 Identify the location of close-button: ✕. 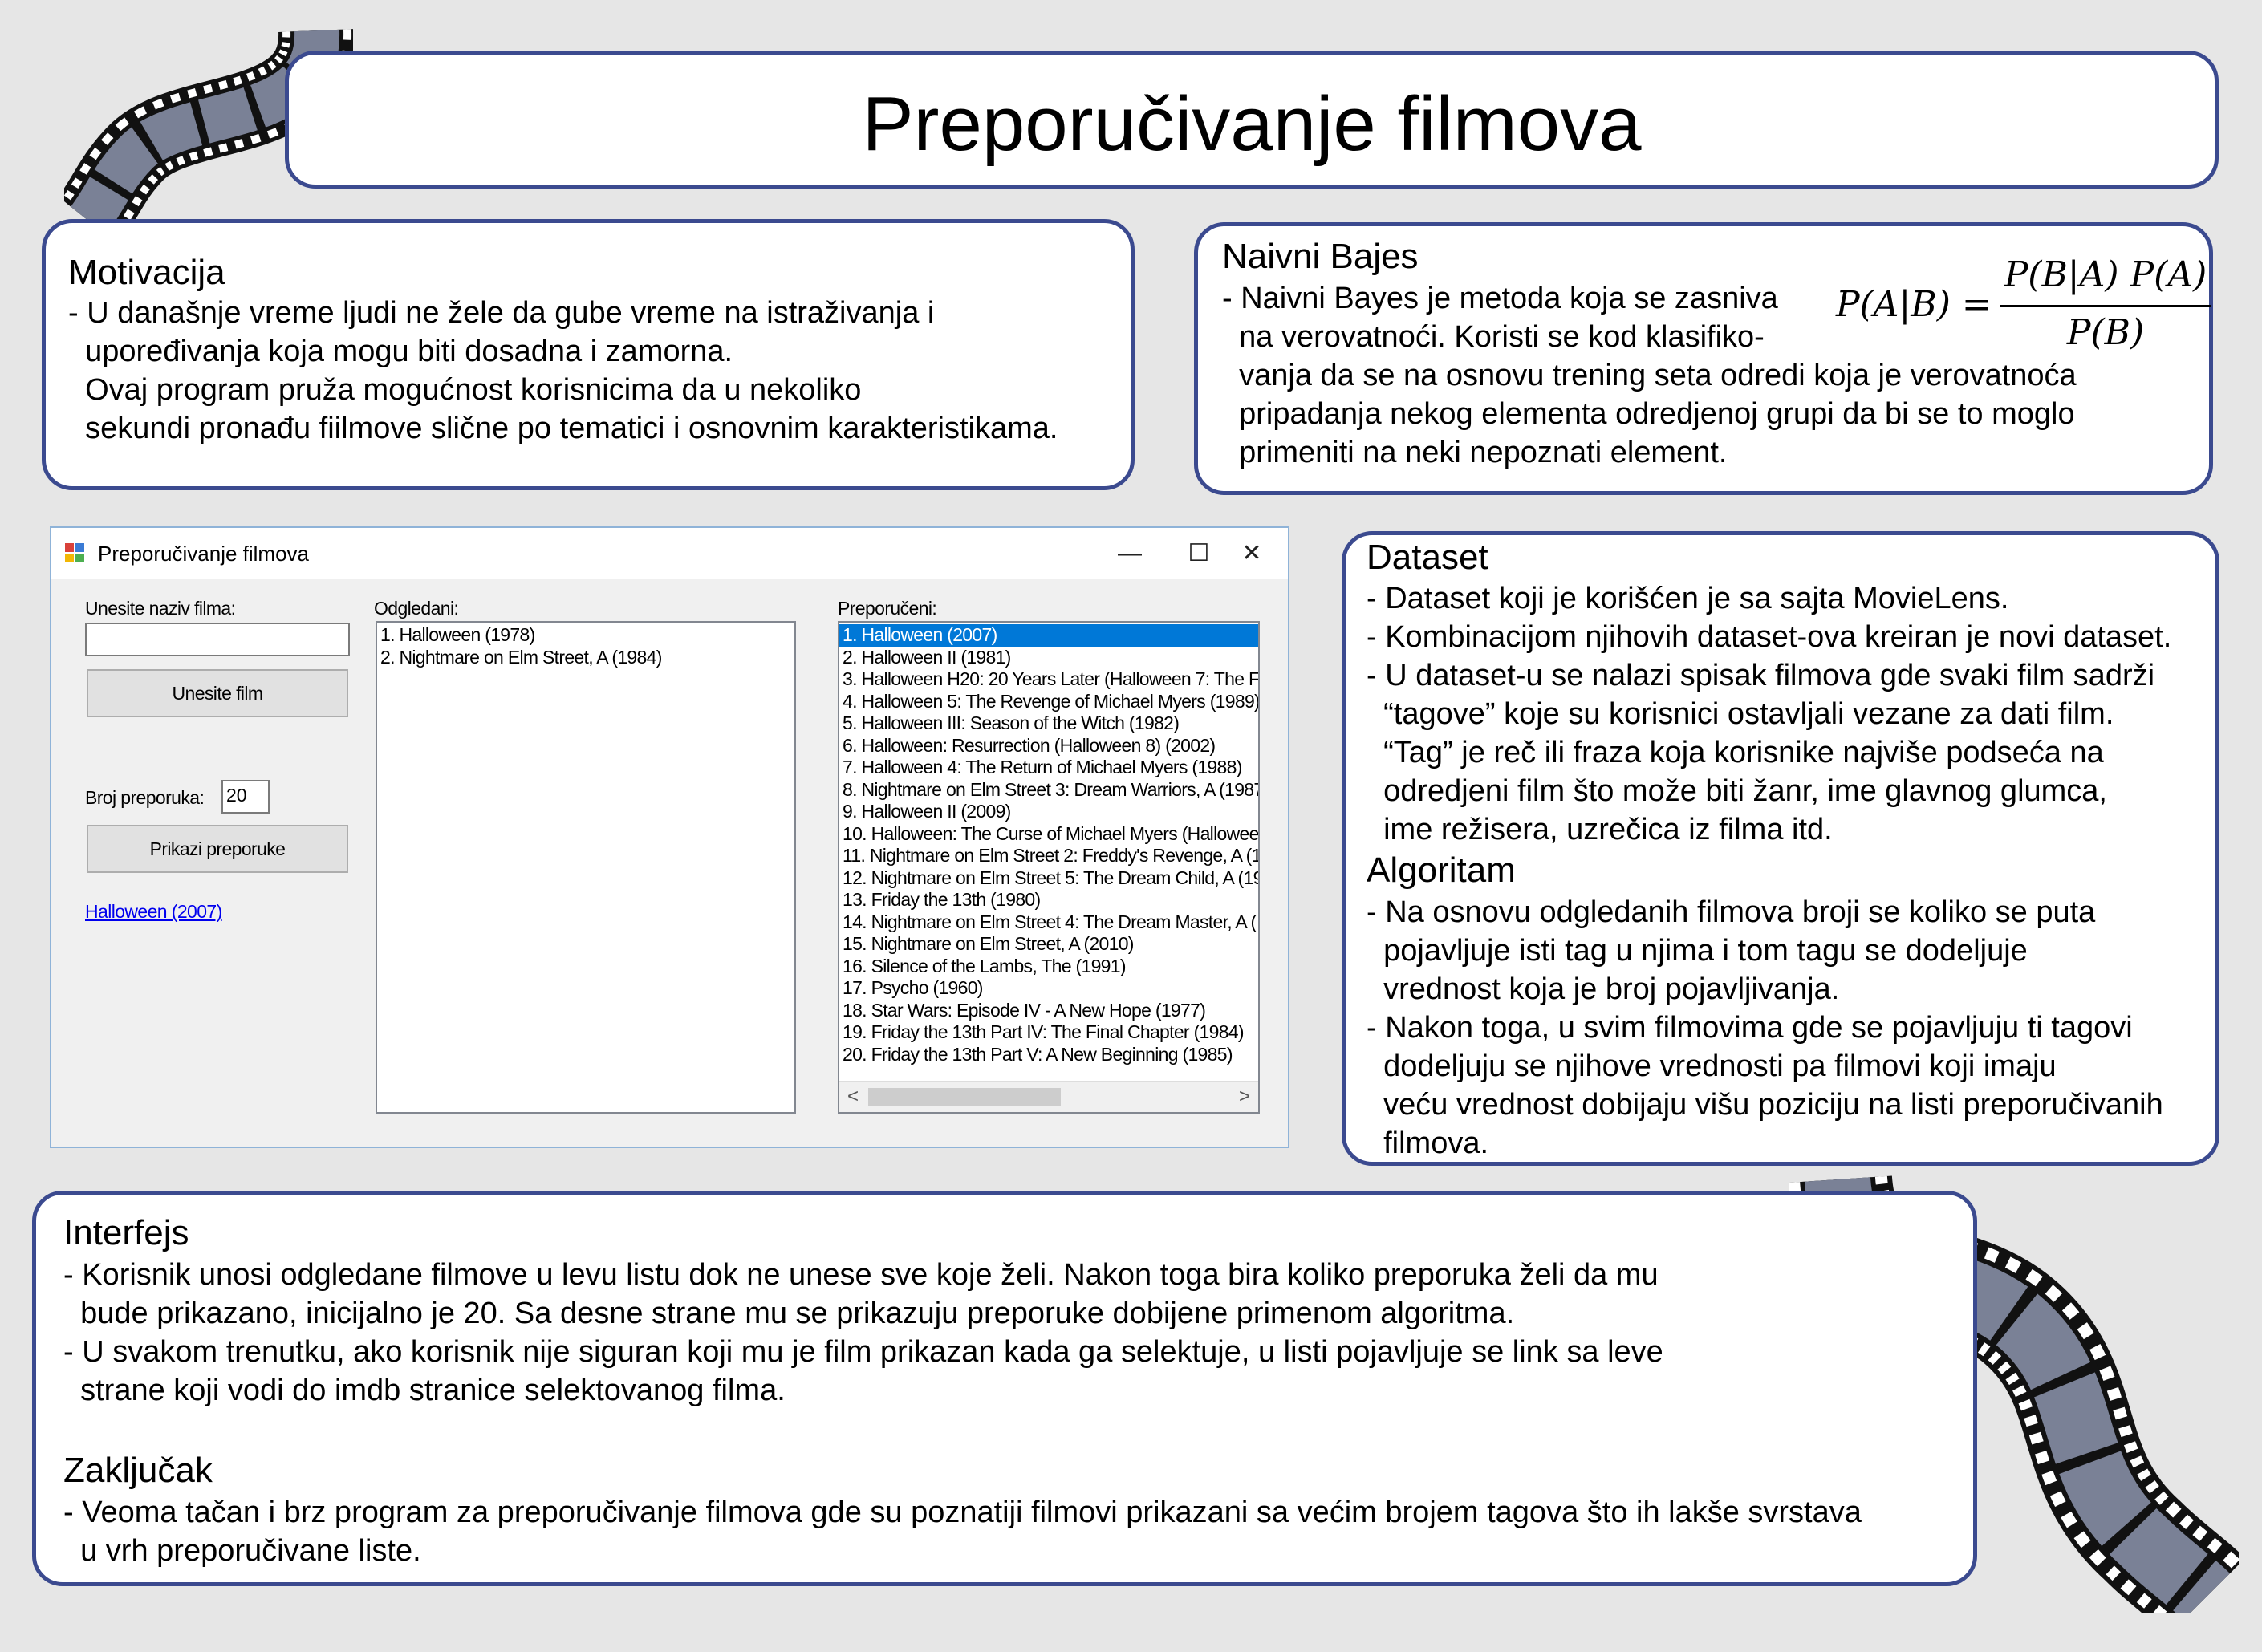
(1252, 553).